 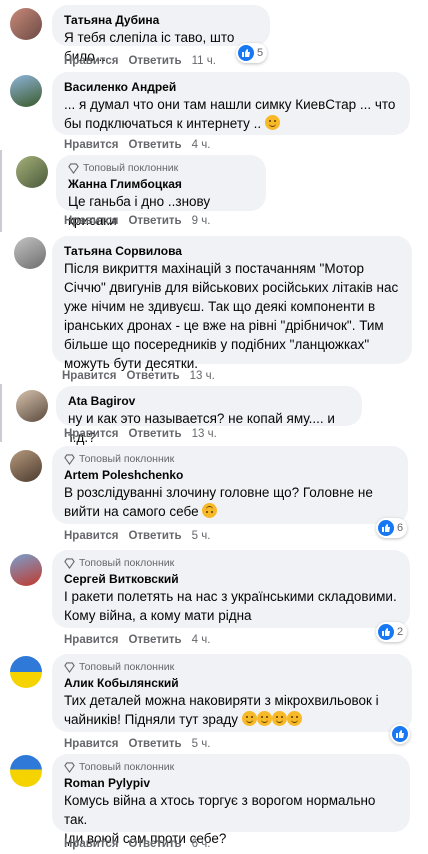 I want to click on upside-down-face-emoji, so click(x=210, y=510).